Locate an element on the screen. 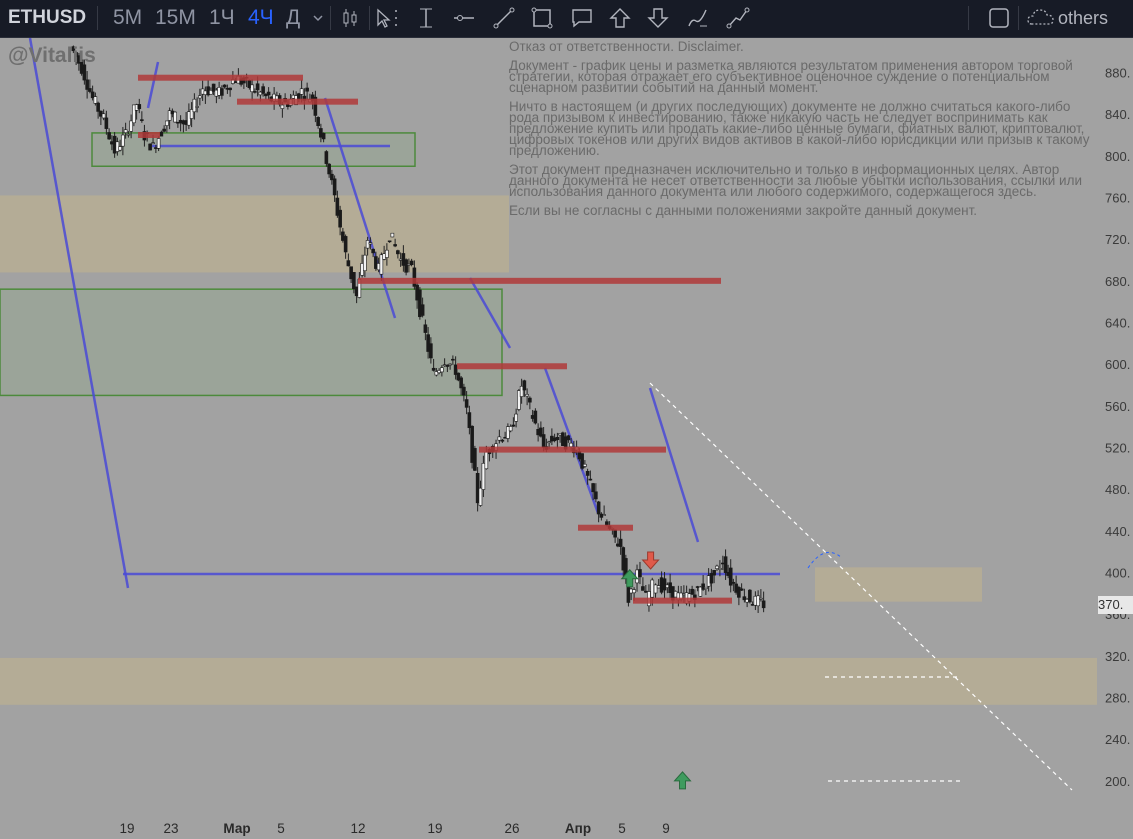 The height and width of the screenshot is (839, 1133). y-tick-label: 720. is located at coordinates (1117, 239).